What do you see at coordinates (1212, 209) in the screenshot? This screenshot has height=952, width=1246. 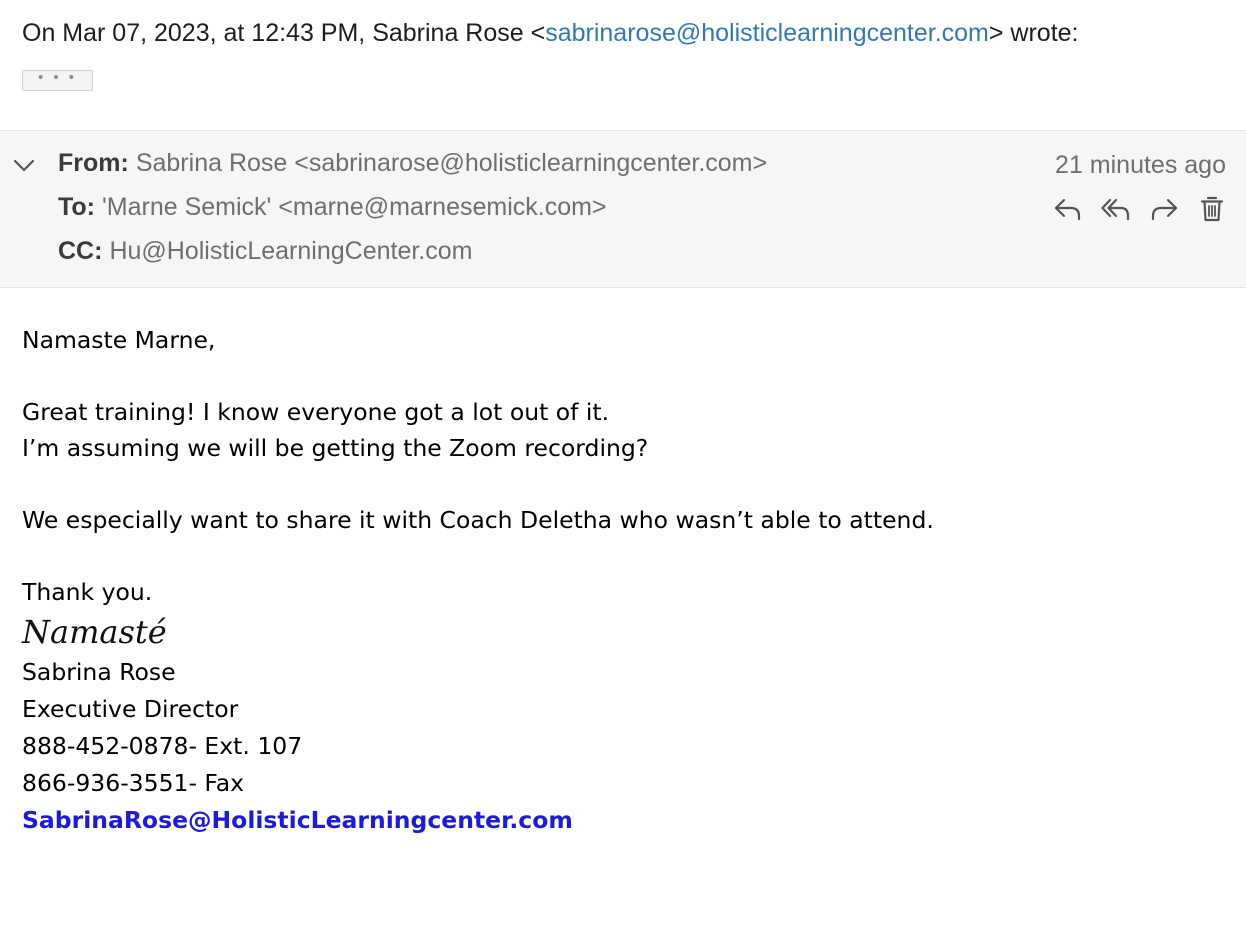 I see `trash-icon` at bounding box center [1212, 209].